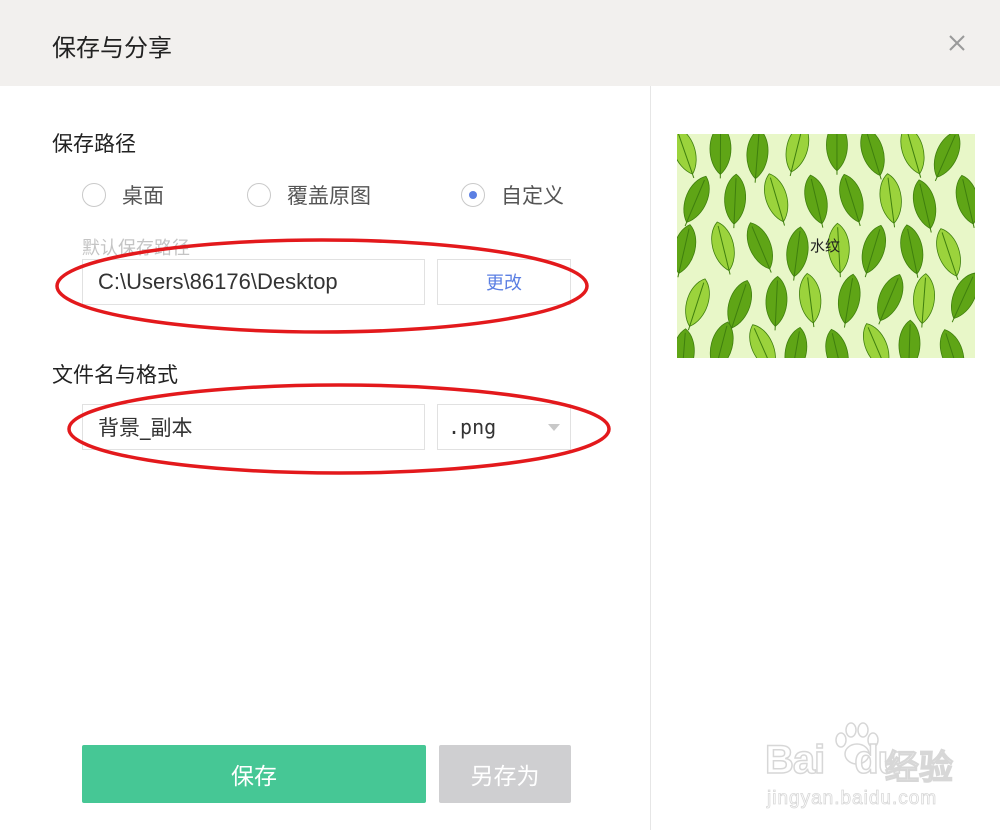  I want to click on chevron-down-icon, so click(554, 427).